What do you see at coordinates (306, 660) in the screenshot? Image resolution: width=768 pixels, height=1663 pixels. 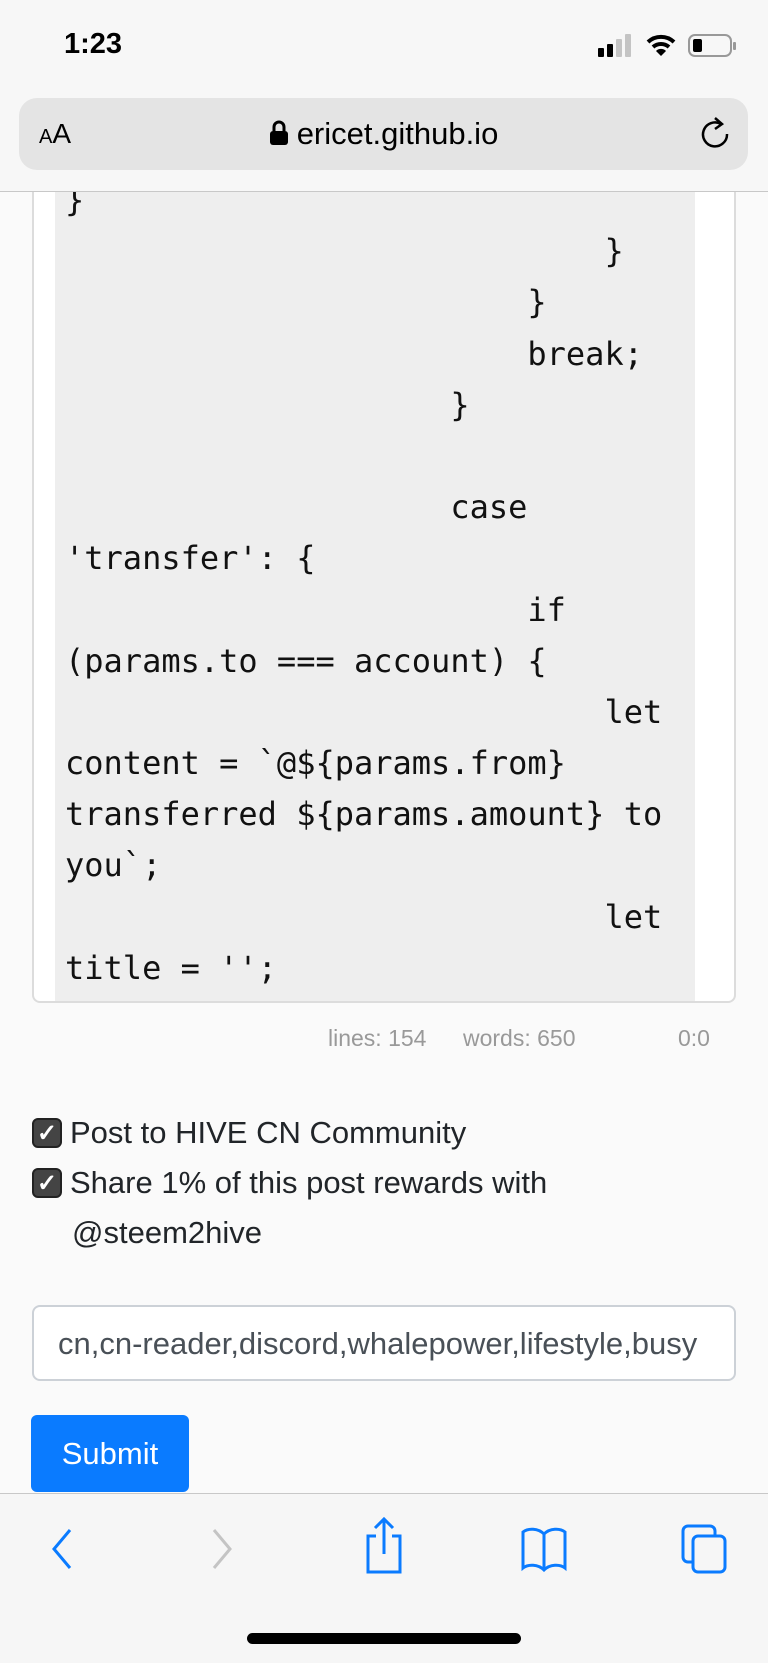 I see `code-line: (params.to === account) {` at bounding box center [306, 660].